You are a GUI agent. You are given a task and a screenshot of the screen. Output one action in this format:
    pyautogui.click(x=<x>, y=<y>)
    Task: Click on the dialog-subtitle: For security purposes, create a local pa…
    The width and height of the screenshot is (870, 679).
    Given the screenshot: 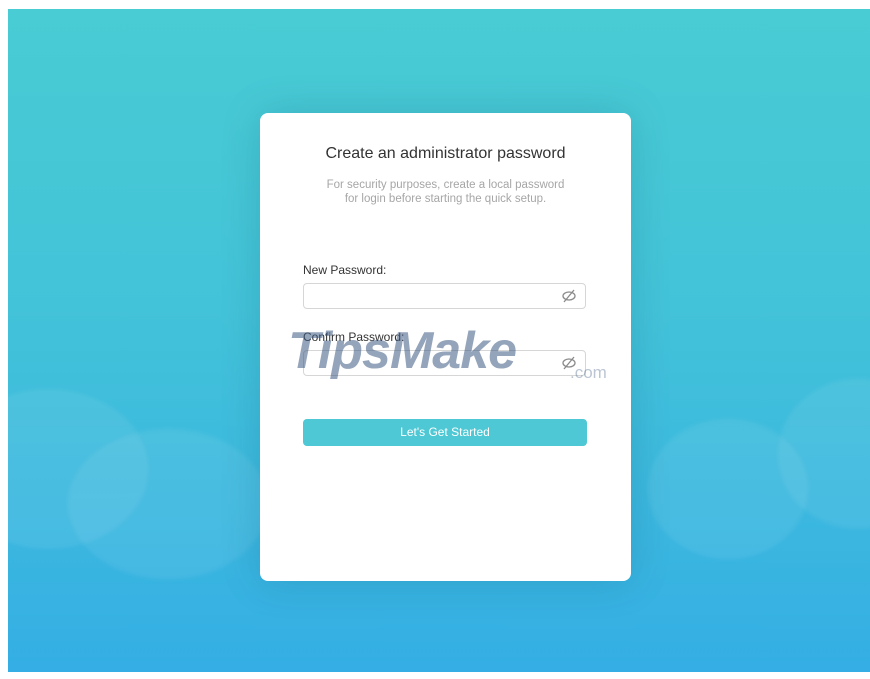 What is the action you would take?
    pyautogui.click(x=445, y=192)
    